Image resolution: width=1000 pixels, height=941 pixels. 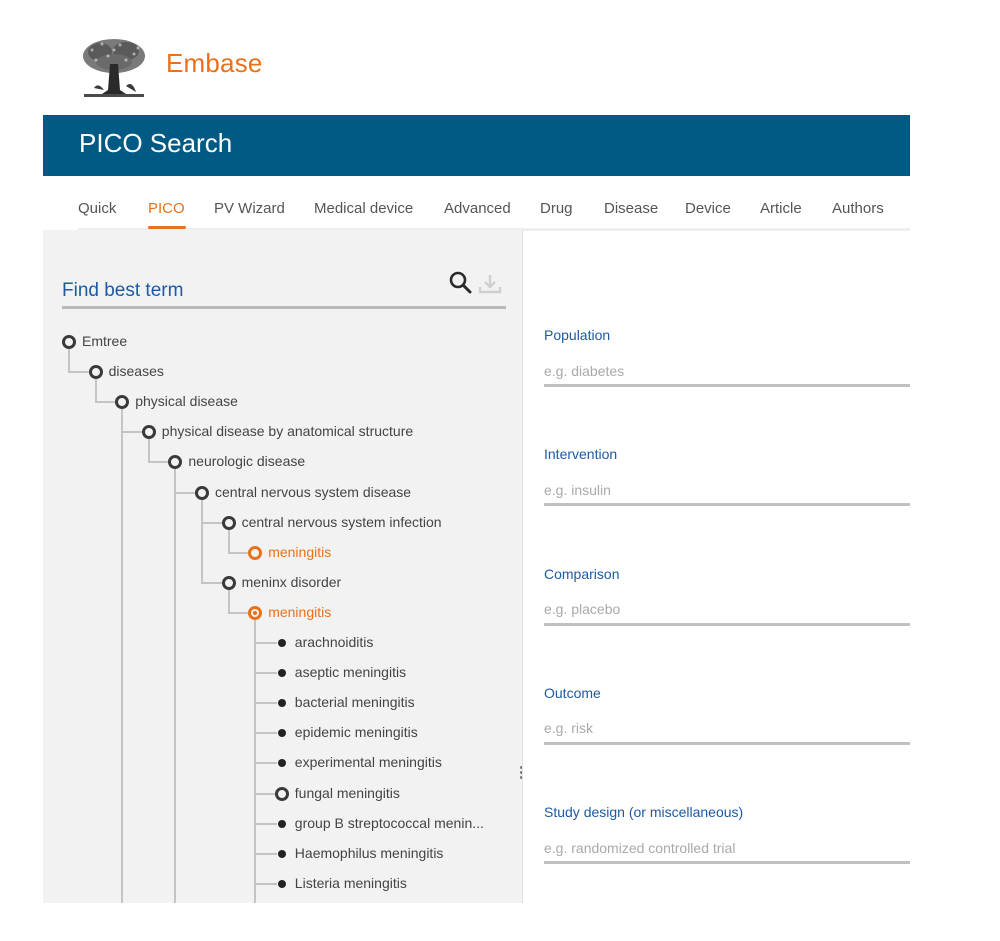 I want to click on tree-item-label: epidemic meningitis, so click(x=356, y=732).